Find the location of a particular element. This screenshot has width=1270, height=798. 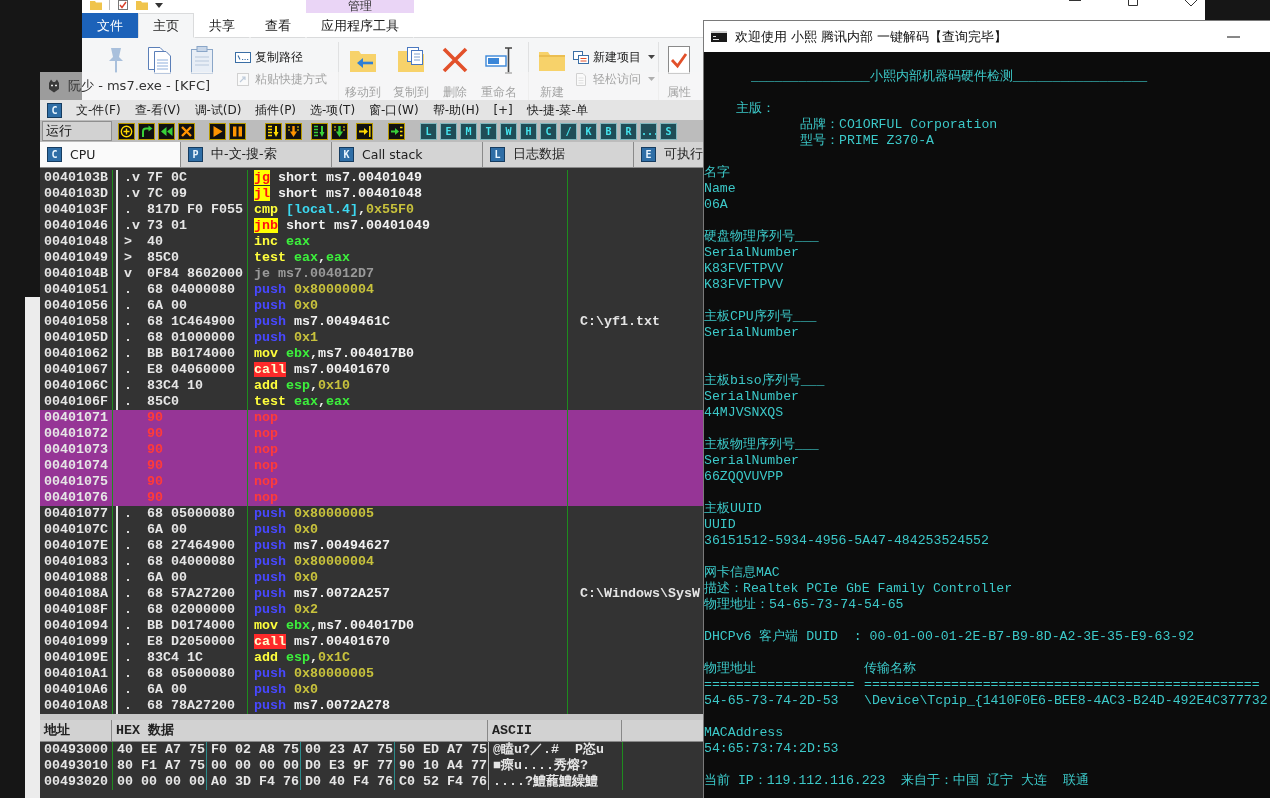

instruction-cell: push 0x1 is located at coordinates (286, 337).